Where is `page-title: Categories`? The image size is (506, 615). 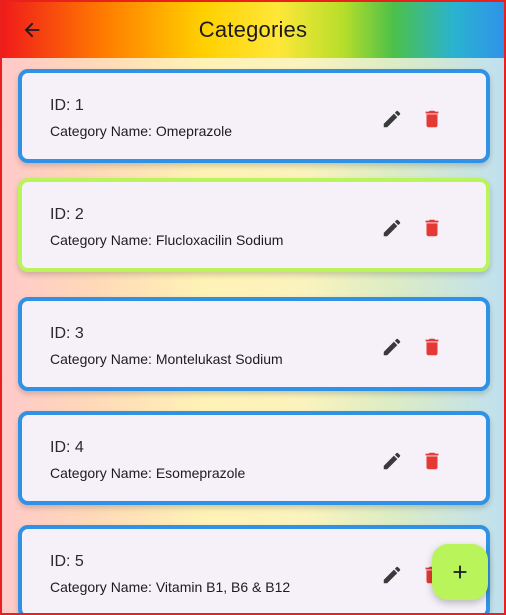
page-title: Categories is located at coordinates (253, 29).